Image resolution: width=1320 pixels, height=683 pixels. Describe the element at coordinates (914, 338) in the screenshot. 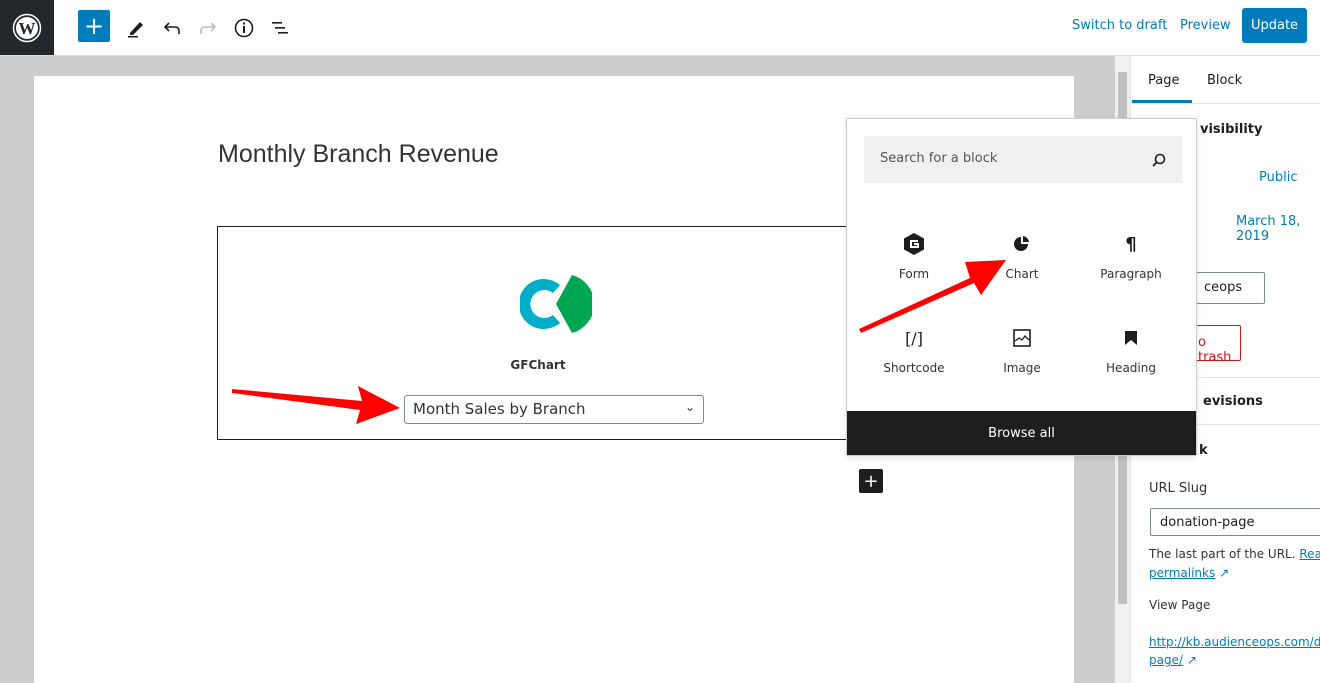

I see `shortcode-icon: [/]` at that location.